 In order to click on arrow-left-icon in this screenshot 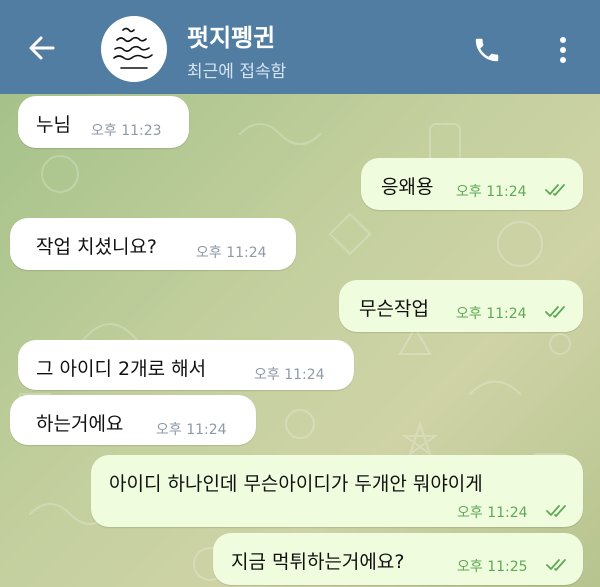, I will do `click(42, 48)`.